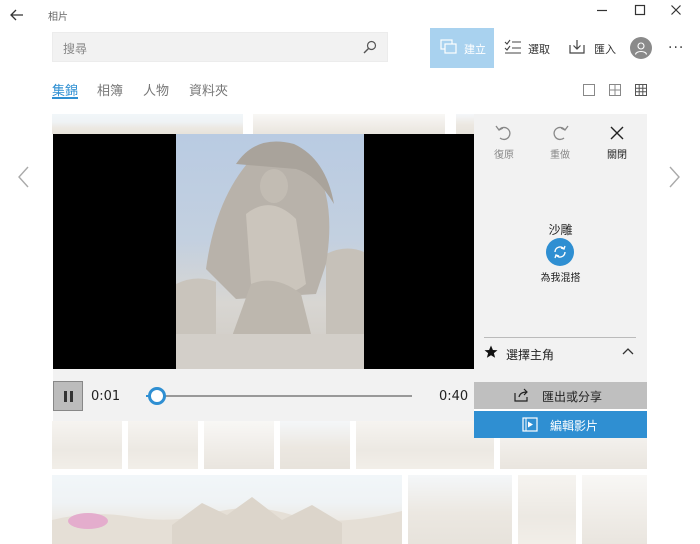 The width and height of the screenshot is (700, 544). I want to click on export-share-button: 匯出或分享, so click(560, 395).